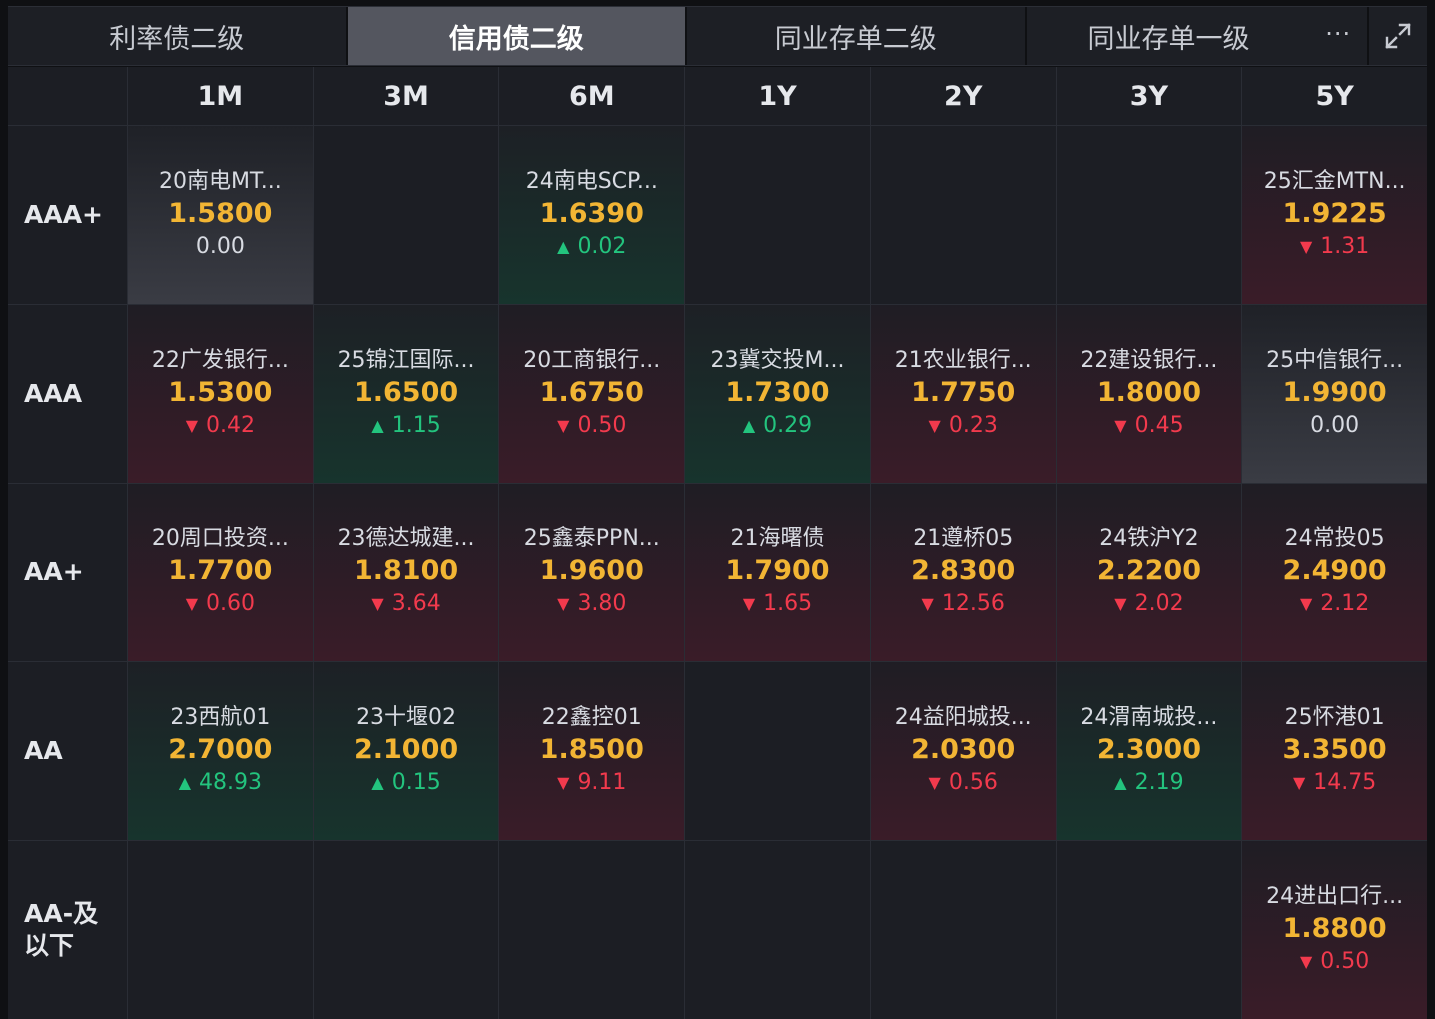 This screenshot has height=1019, width=1435. I want to click on bond-cell: 22建设银行... 1.8000 ▼ 0.45, so click(1149, 393).